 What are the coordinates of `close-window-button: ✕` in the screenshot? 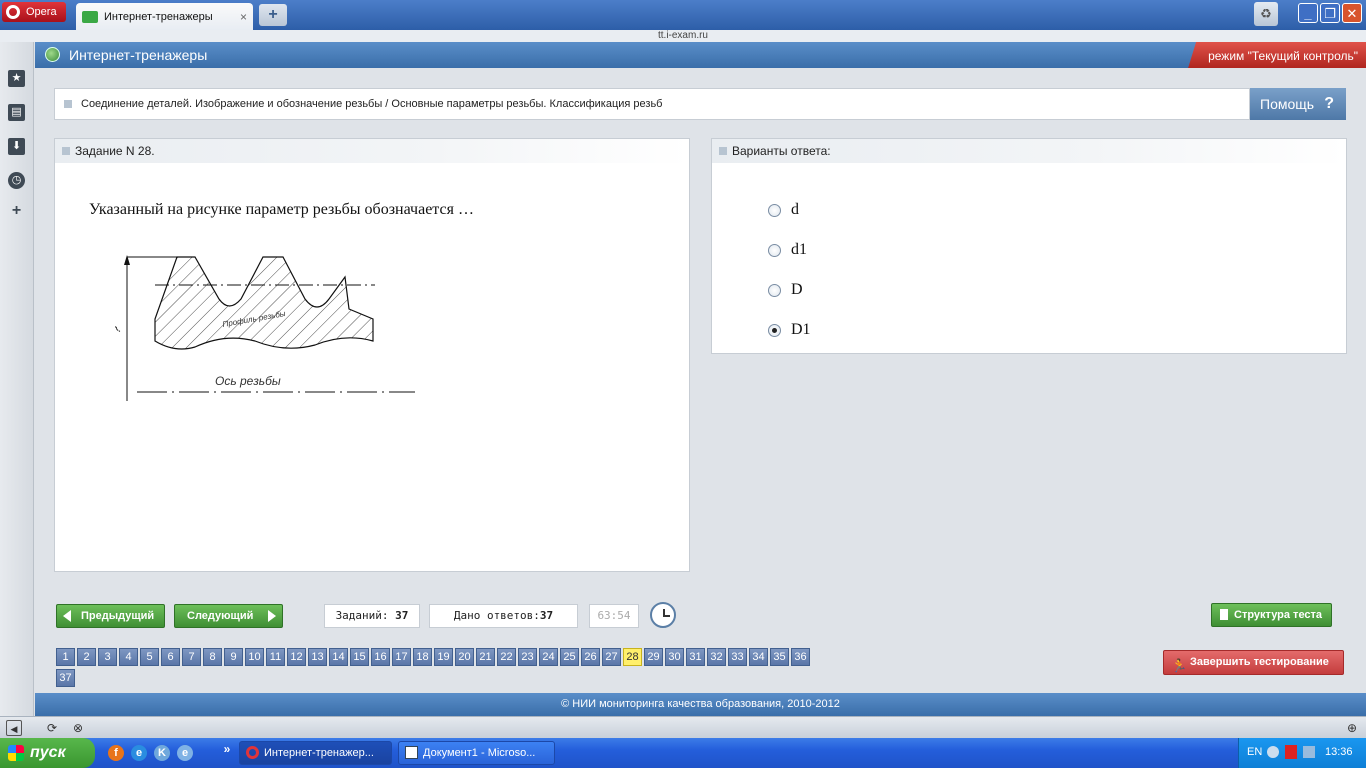 It's located at (1352, 13).